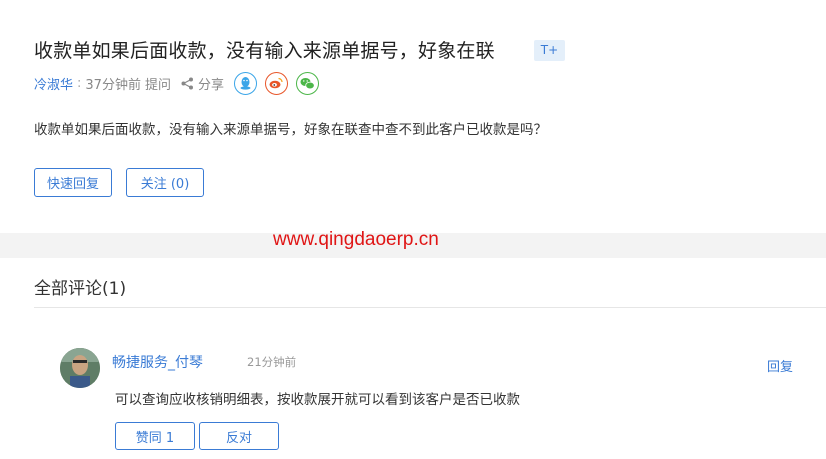  I want to click on weibo-icon, so click(276, 83).